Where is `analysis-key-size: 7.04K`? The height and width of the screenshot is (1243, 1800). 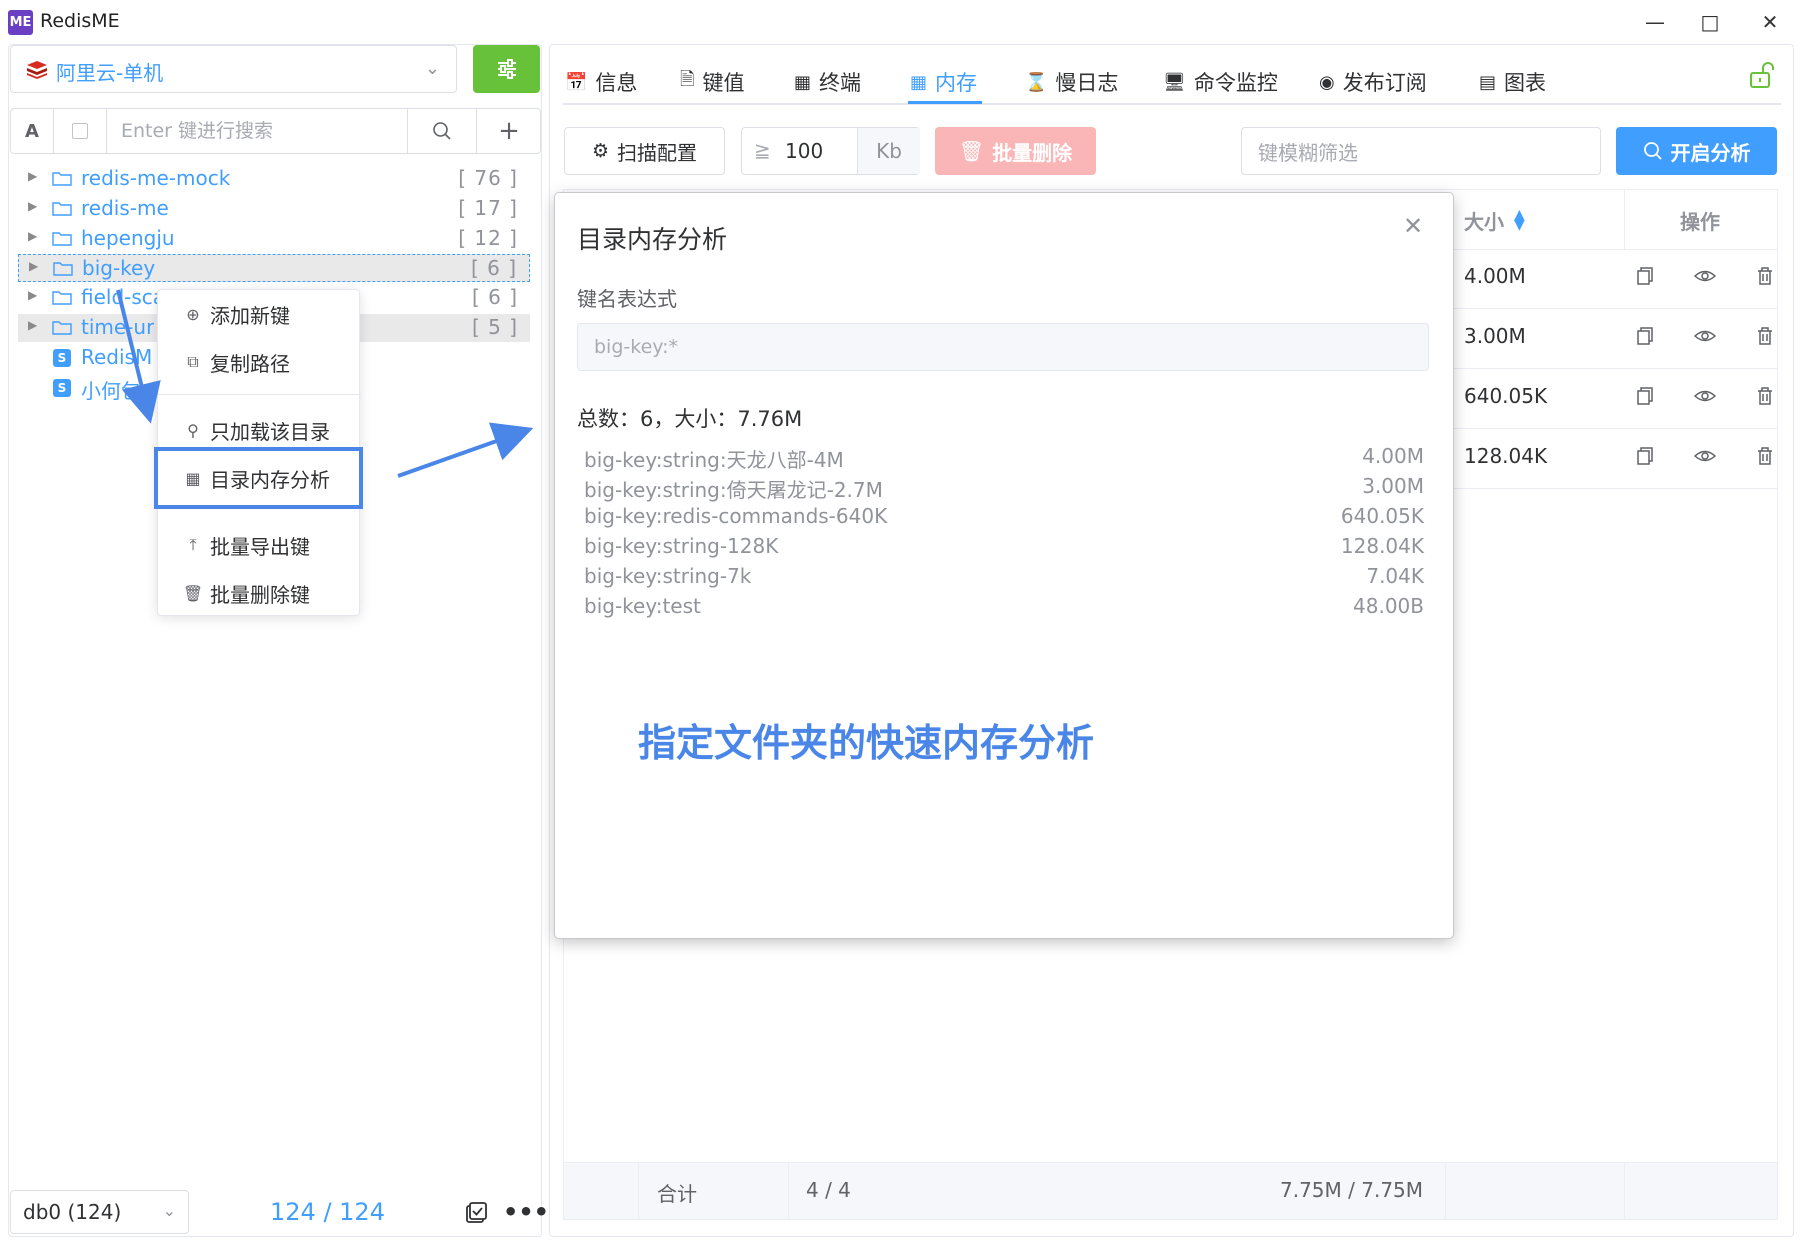 analysis-key-size: 7.04K is located at coordinates (1395, 576).